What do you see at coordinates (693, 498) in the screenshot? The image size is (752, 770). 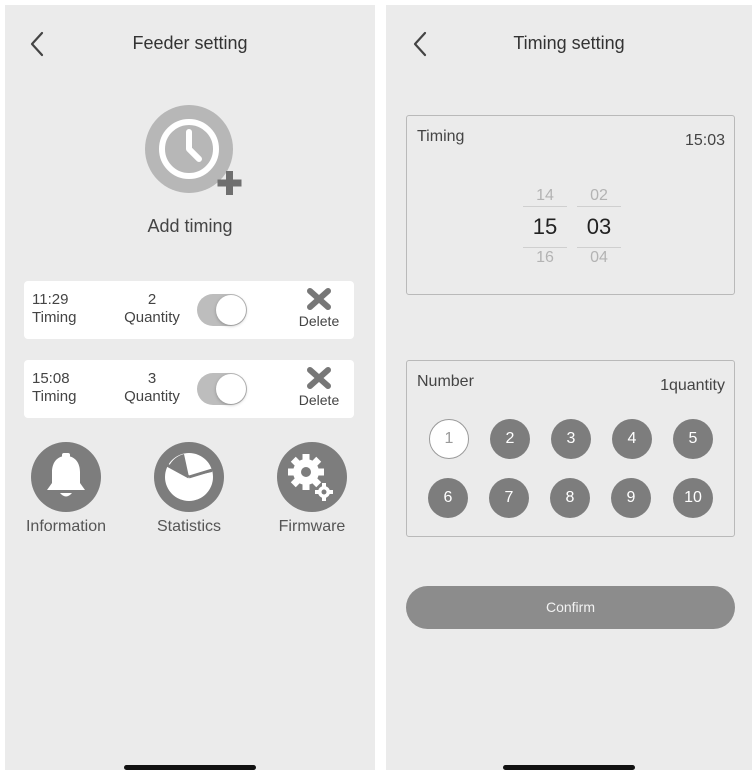 I see `number-button-10: 10` at bounding box center [693, 498].